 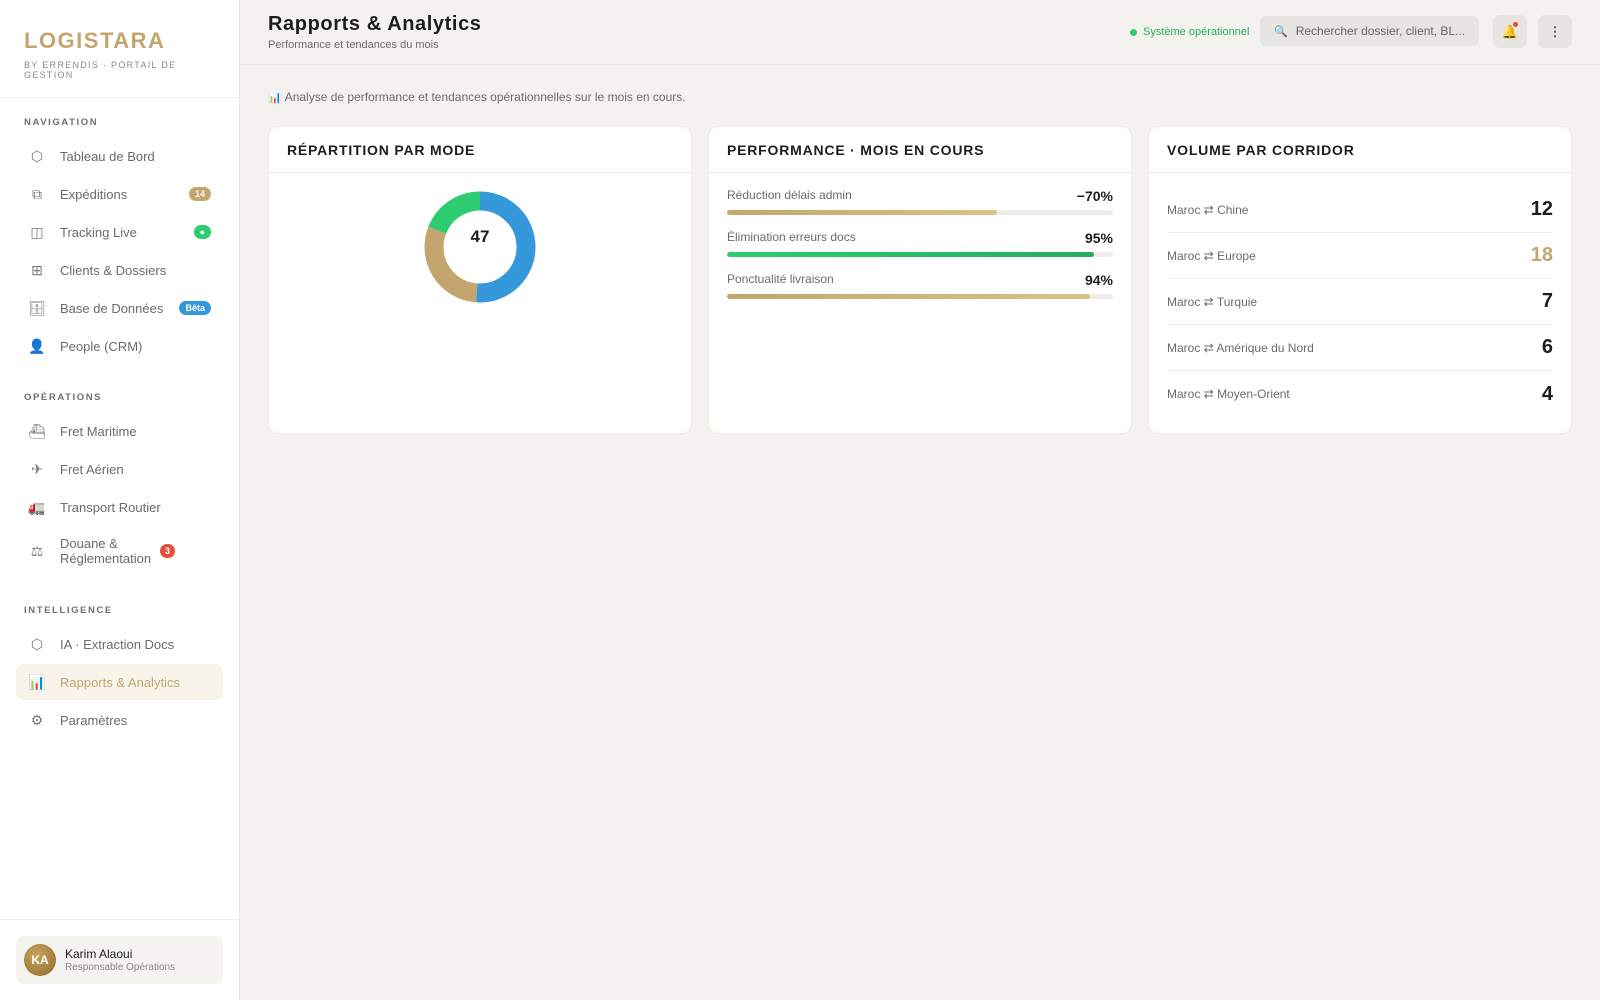 I want to click on bar-chart-icon: 📊, so click(x=275, y=98).